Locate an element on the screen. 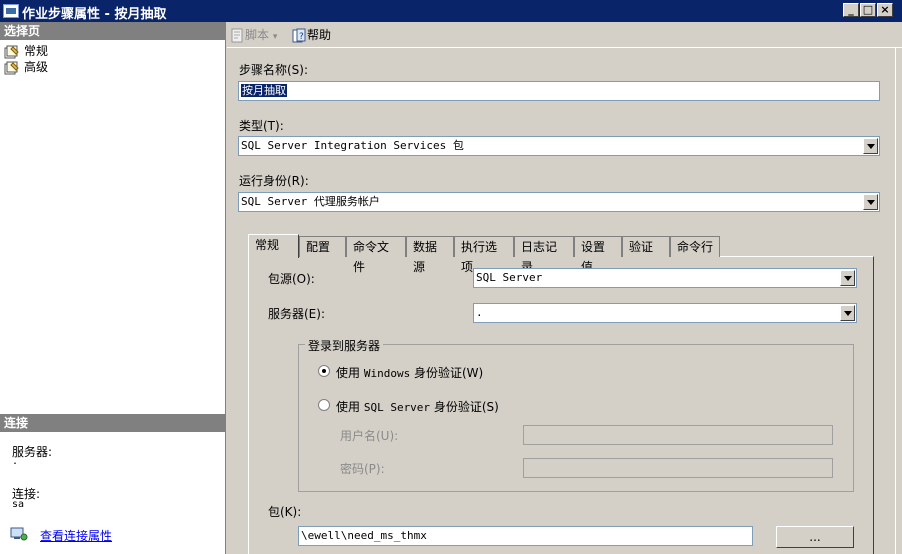  windows-auth-prefix: 使用 is located at coordinates (350, 373).